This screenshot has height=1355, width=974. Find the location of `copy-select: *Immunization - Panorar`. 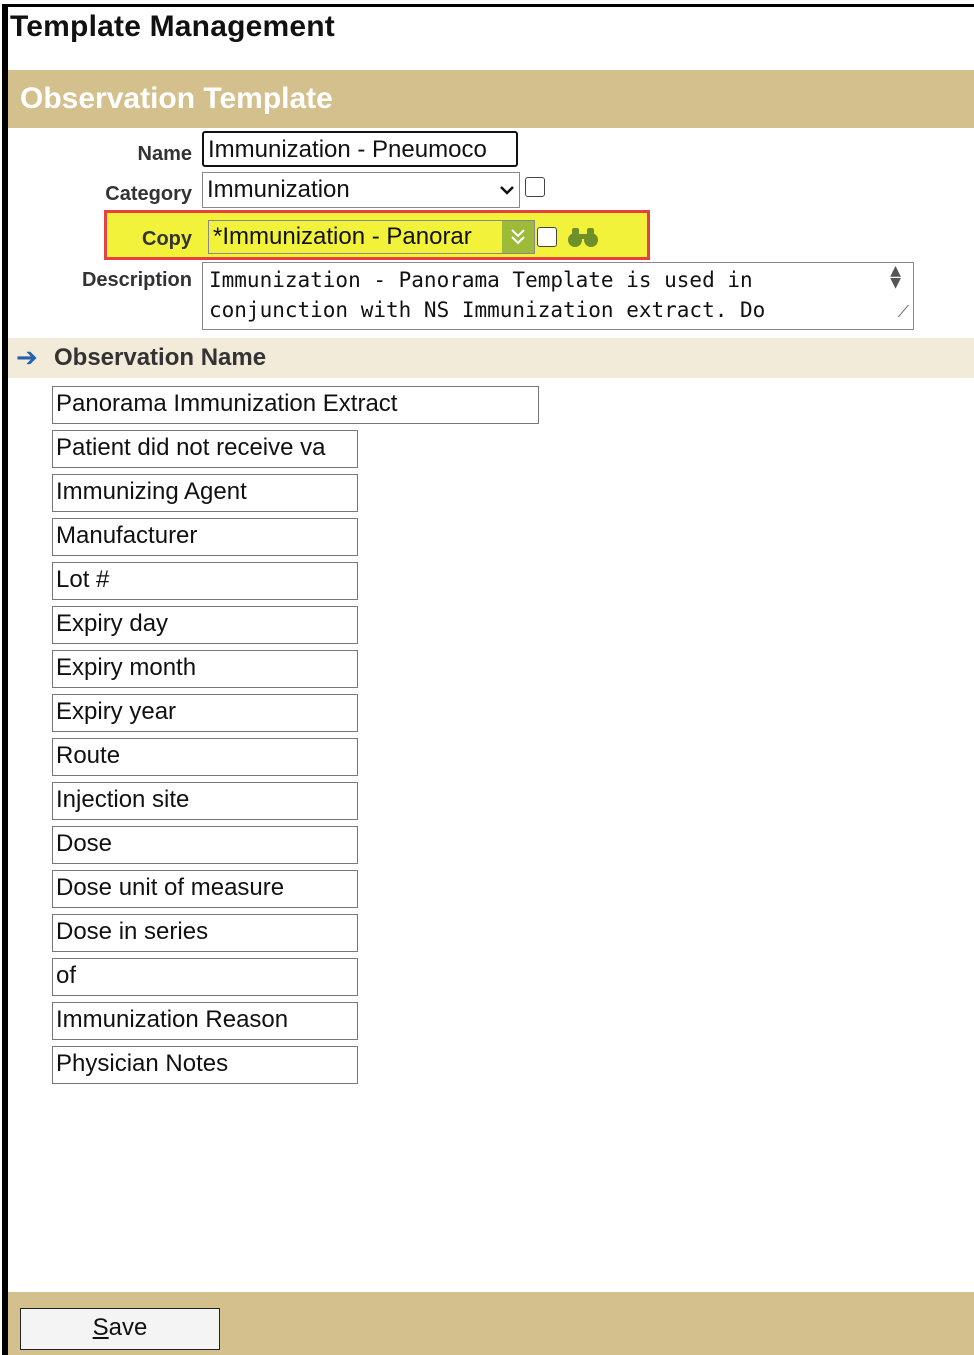

copy-select: *Immunization - Panorar is located at coordinates (371, 237).